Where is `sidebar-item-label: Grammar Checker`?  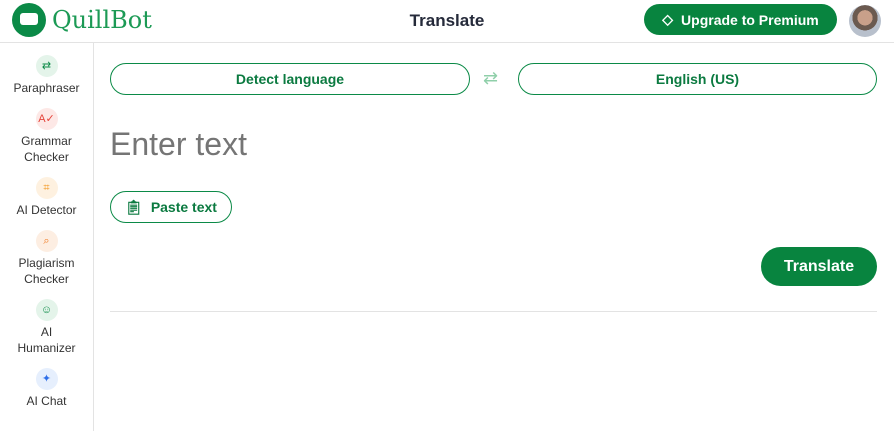
sidebar-item-label: Grammar Checker is located at coordinates (46, 149).